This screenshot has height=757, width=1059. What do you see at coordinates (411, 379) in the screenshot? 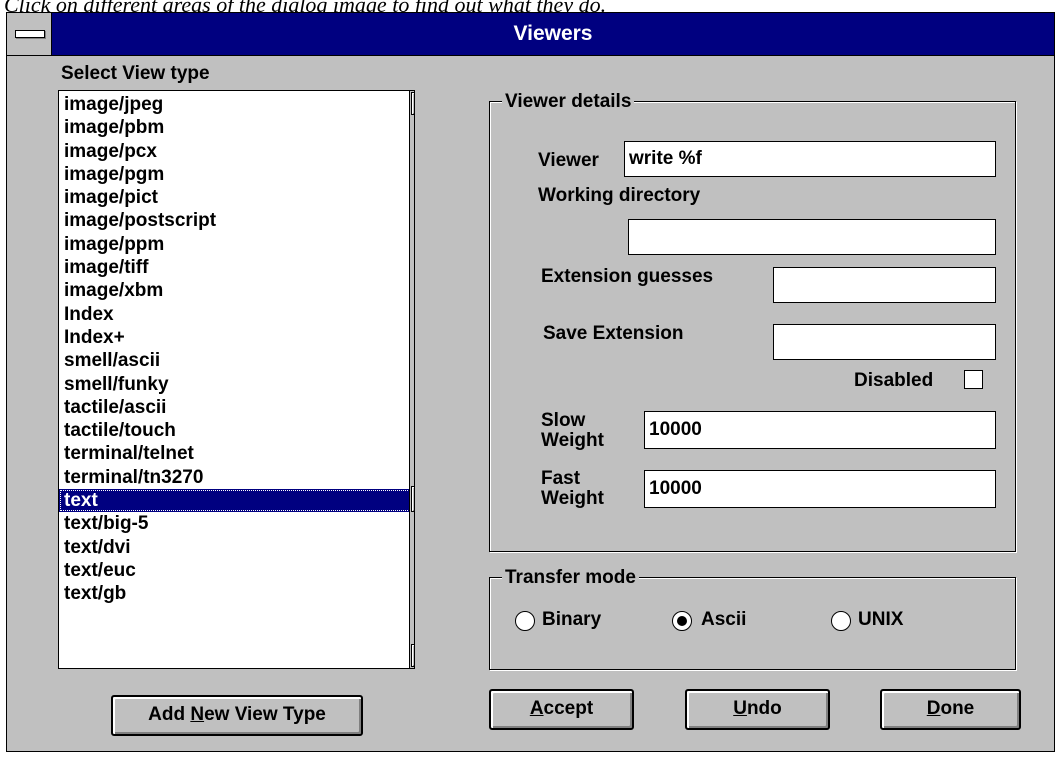
I see `vertical-scrollbar: ▲ ▼` at bounding box center [411, 379].